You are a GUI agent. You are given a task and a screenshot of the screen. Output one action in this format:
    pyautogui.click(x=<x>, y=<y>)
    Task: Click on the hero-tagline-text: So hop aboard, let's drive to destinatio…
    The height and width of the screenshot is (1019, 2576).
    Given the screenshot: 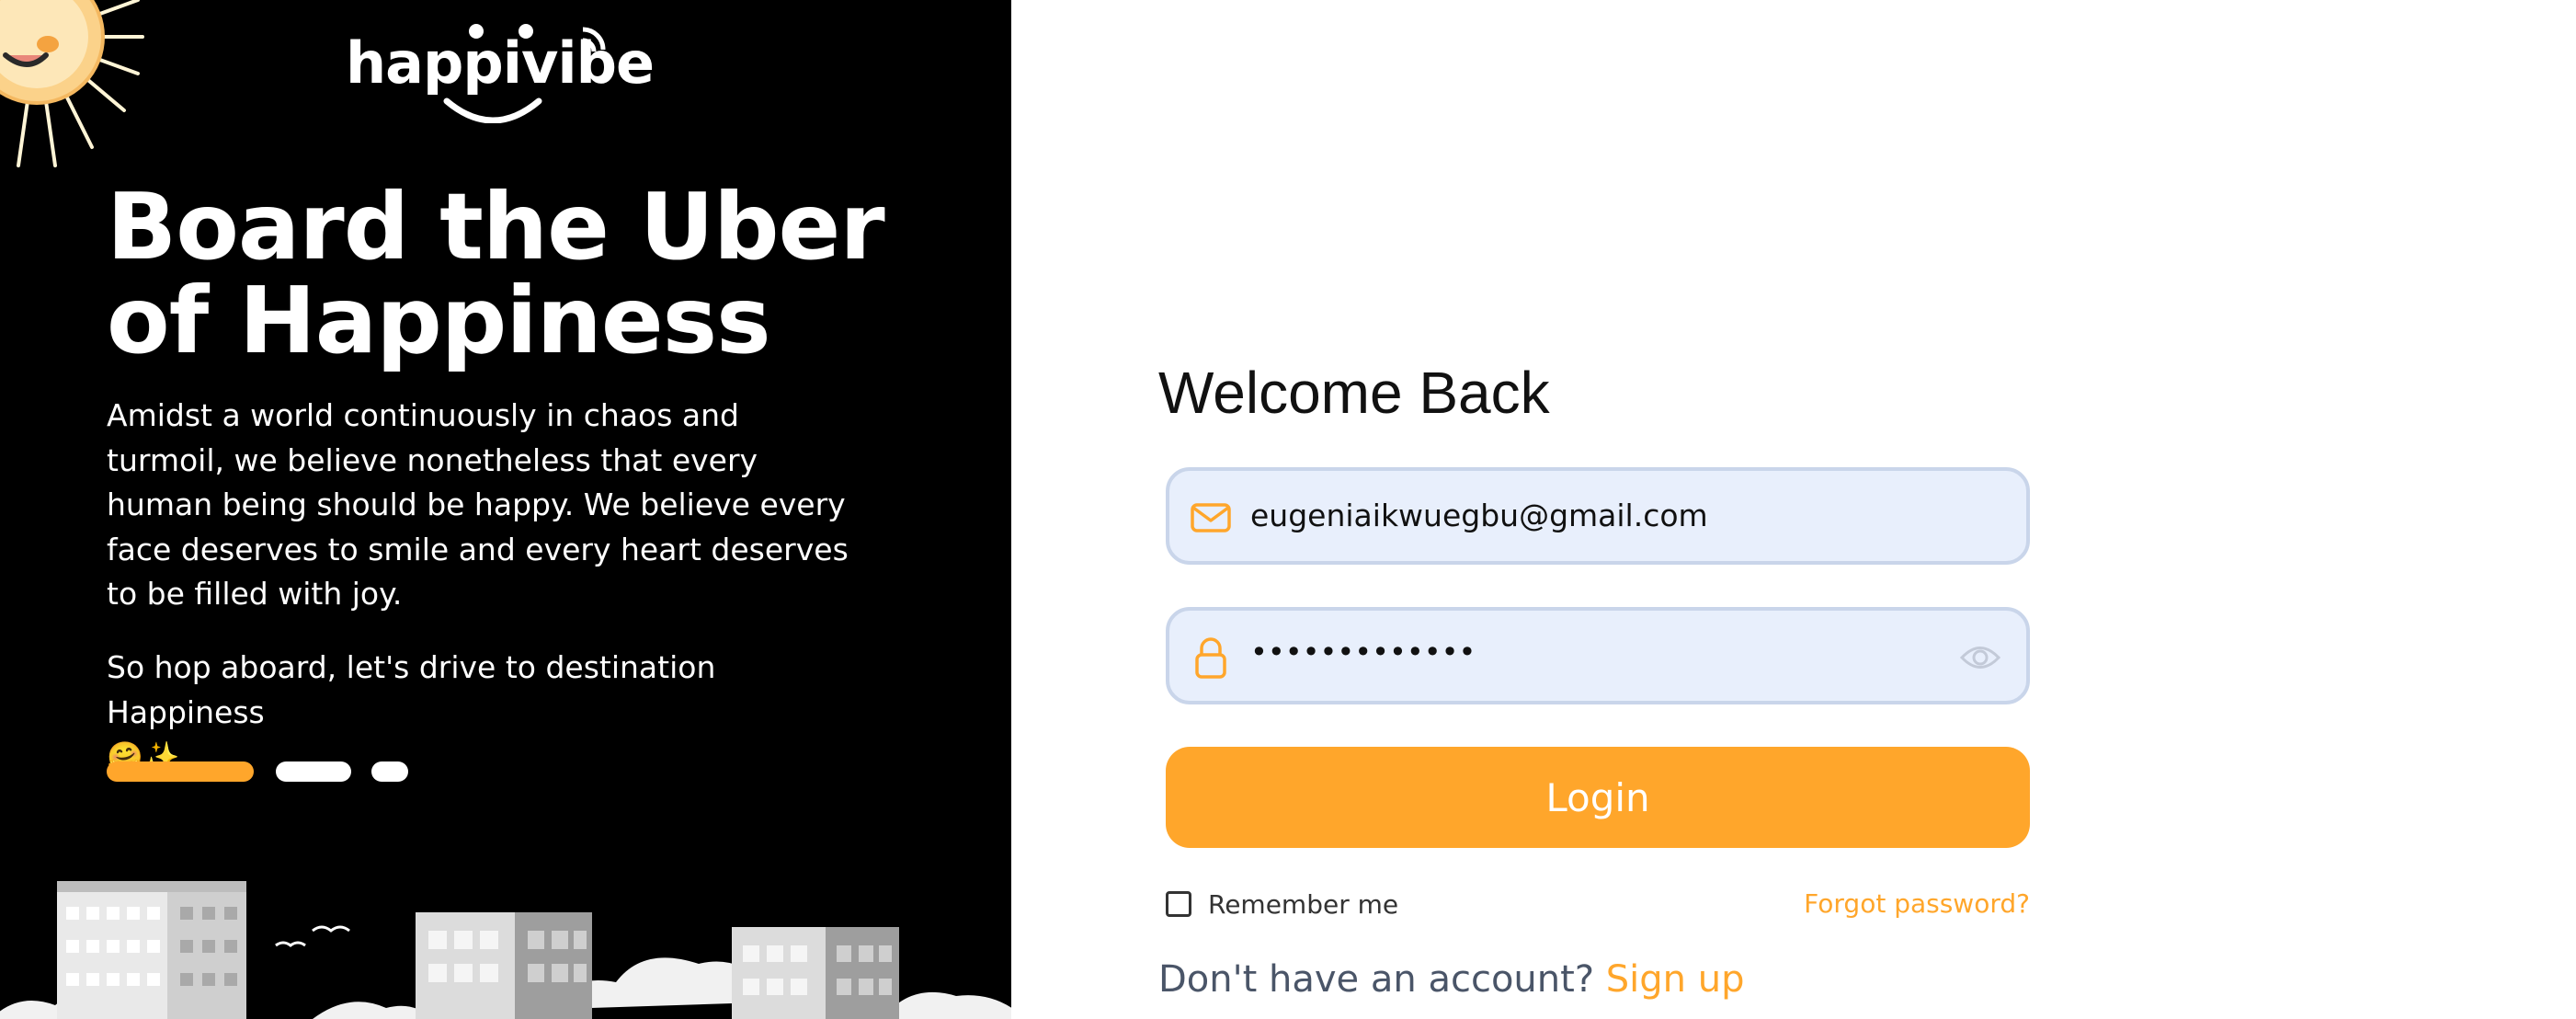 What is the action you would take?
    pyautogui.click(x=411, y=689)
    